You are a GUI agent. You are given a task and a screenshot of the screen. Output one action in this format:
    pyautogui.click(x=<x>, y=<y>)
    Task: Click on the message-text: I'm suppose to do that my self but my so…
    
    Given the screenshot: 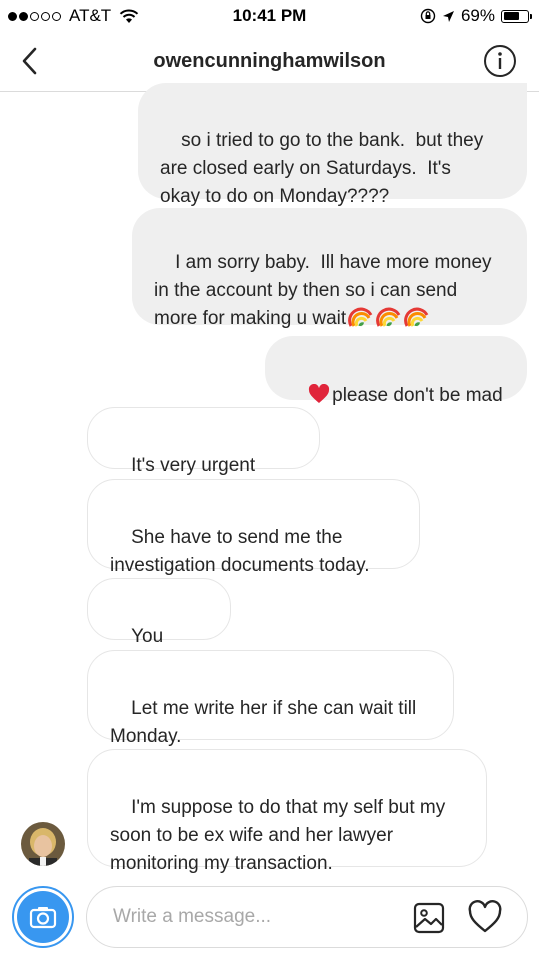 What is the action you would take?
    pyautogui.click(x=278, y=835)
    